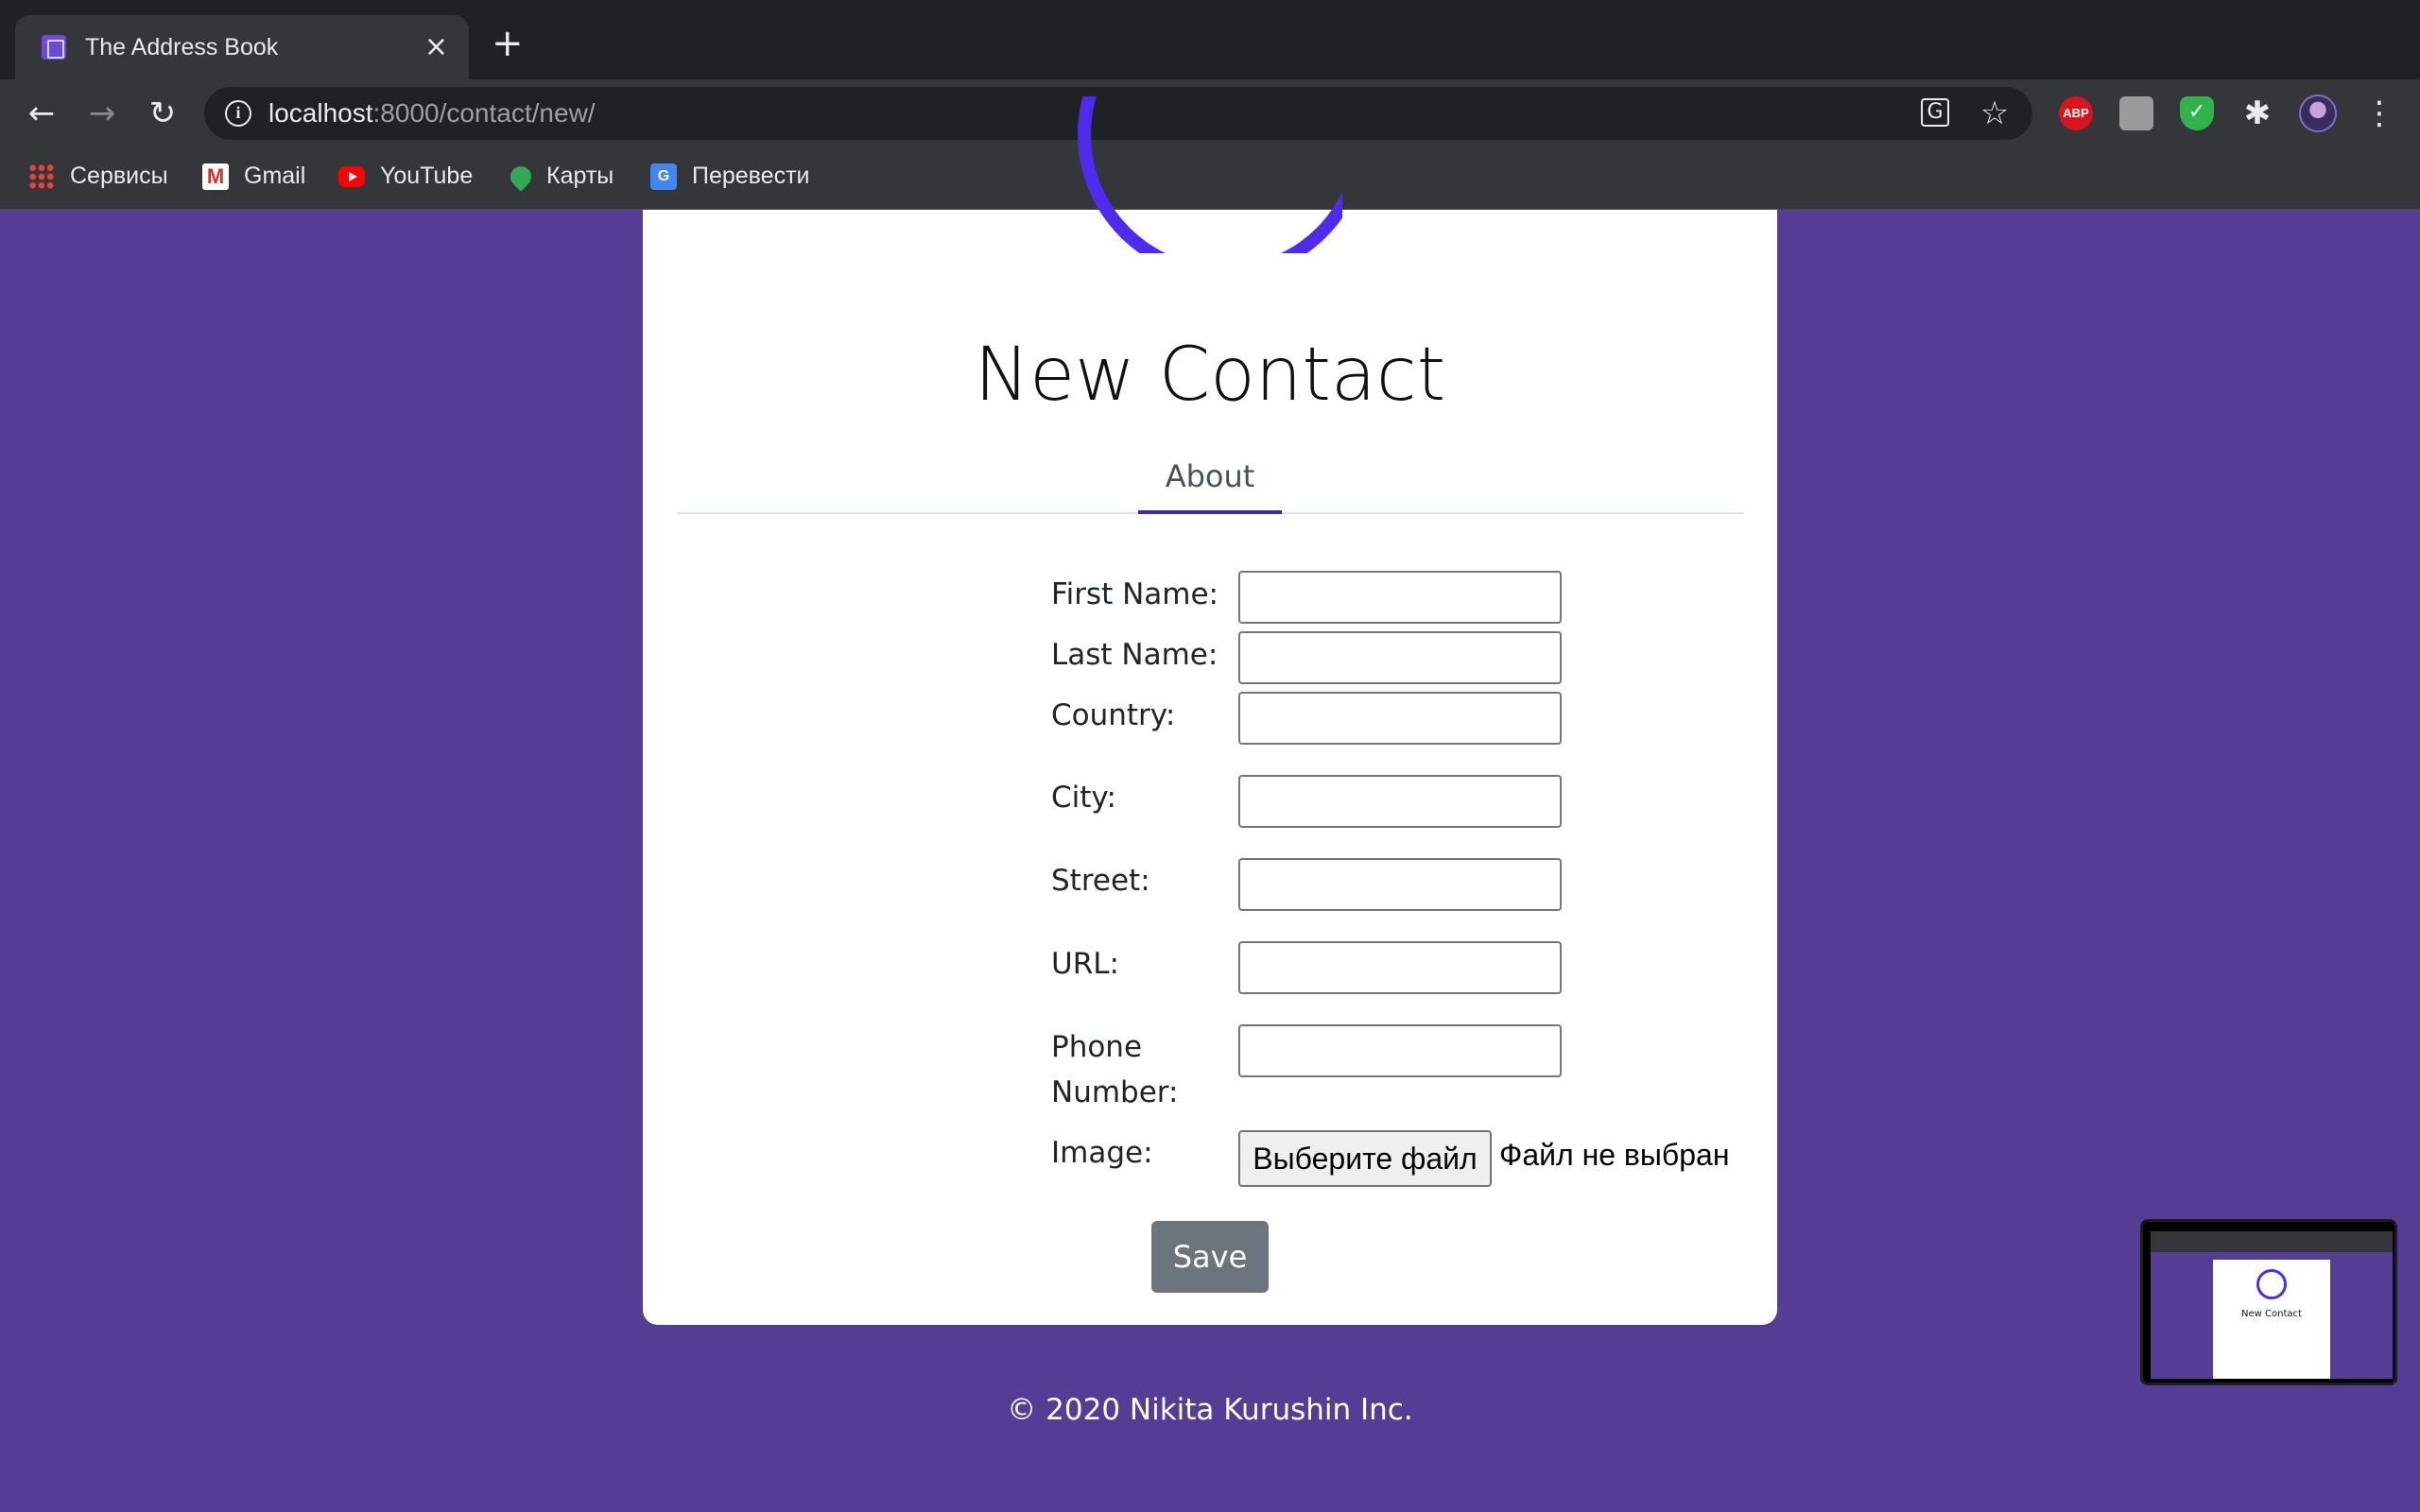  I want to click on tab-about: About, so click(1210, 475).